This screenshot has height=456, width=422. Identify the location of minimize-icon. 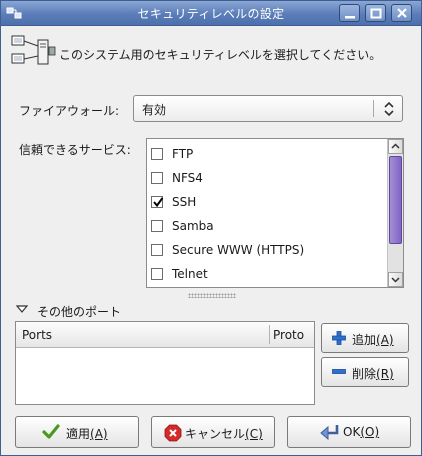
(350, 17).